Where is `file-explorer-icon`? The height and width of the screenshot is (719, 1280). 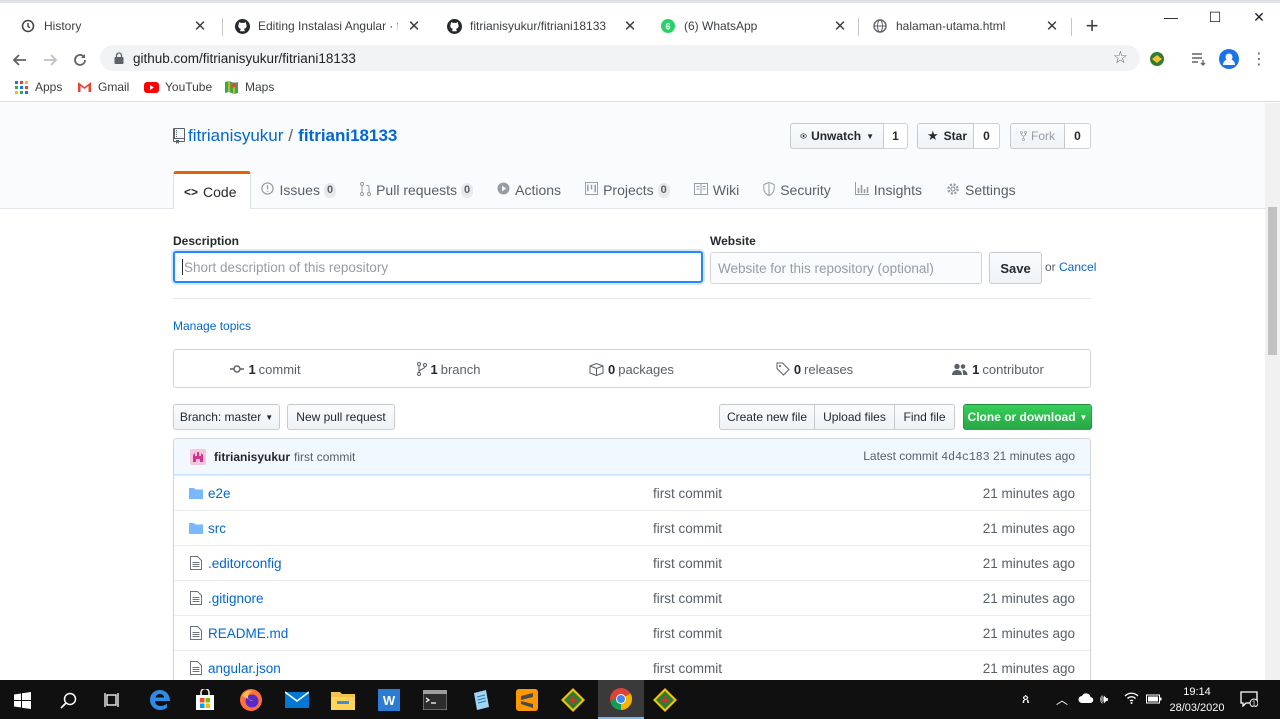 file-explorer-icon is located at coordinates (343, 700).